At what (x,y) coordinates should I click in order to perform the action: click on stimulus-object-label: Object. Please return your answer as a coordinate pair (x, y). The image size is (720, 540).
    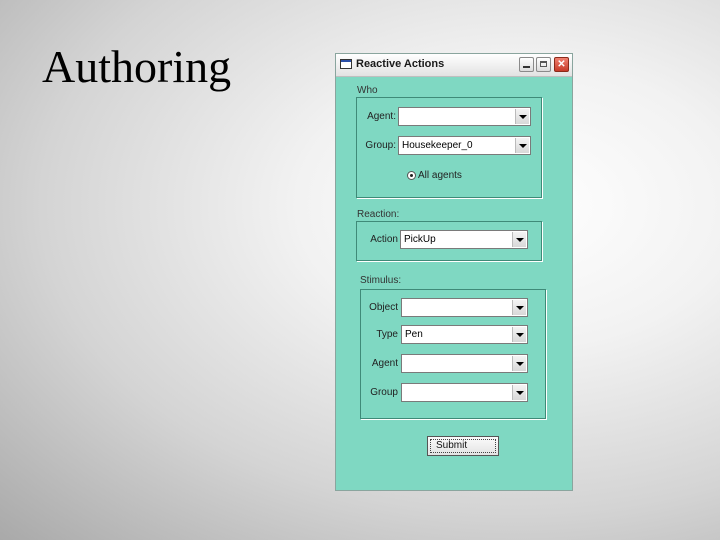
    Looking at the image, I should click on (383, 307).